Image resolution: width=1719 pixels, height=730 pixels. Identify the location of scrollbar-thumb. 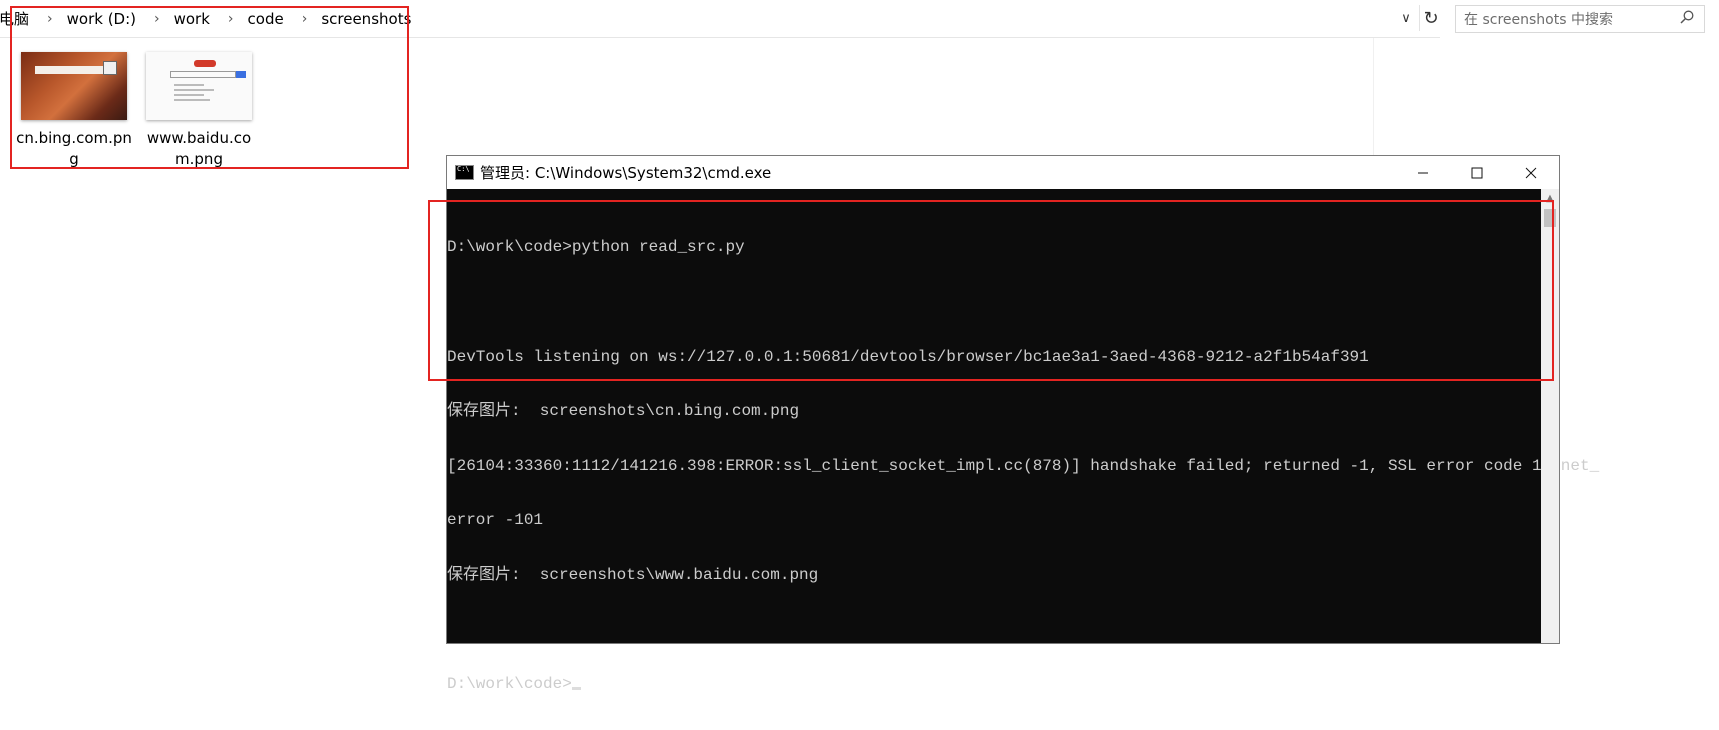
(1550, 218).